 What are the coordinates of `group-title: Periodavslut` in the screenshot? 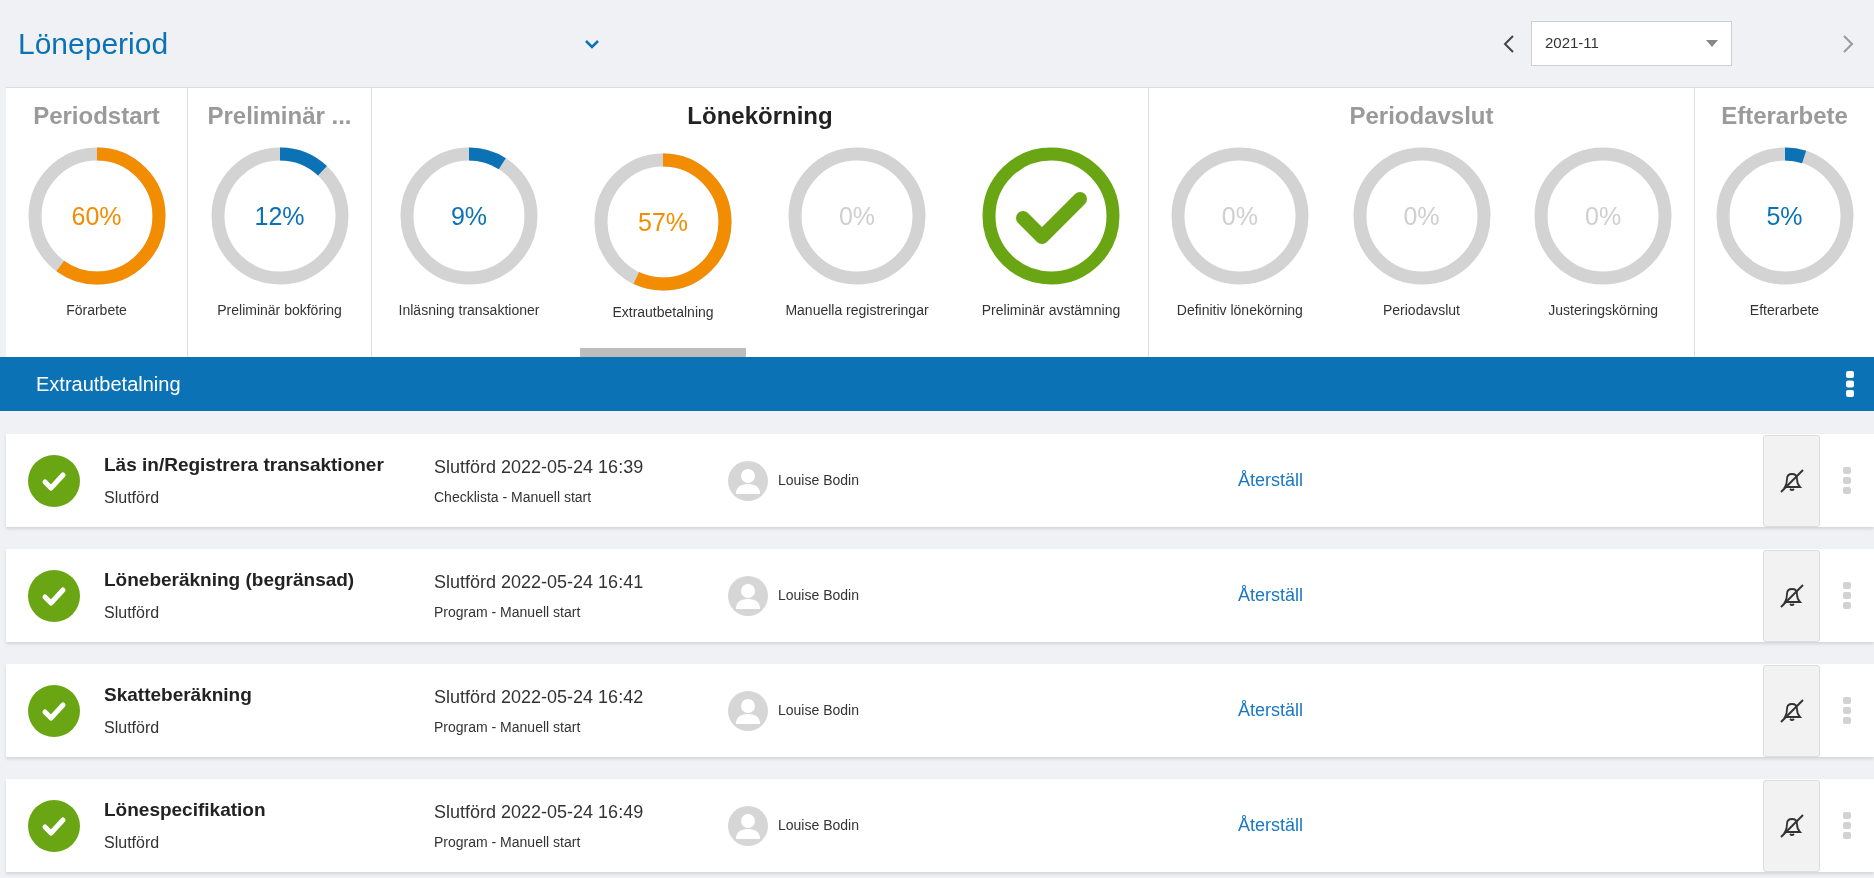 It's located at (1421, 116).